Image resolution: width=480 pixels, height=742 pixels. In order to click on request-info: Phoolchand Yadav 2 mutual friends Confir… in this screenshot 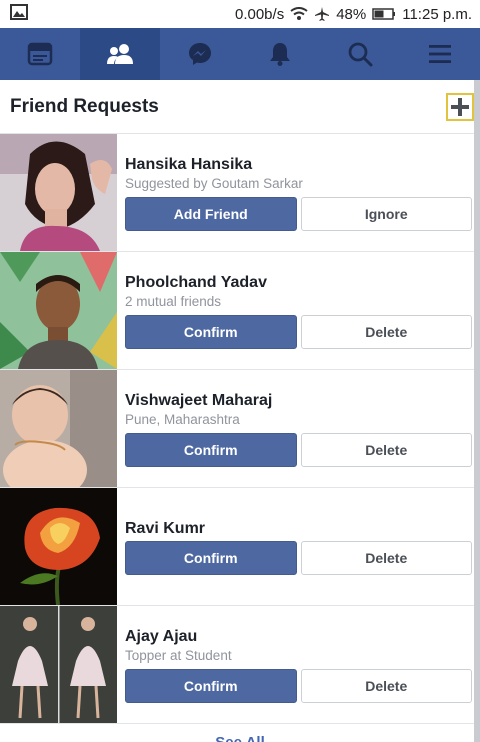, I will do `click(298, 310)`.